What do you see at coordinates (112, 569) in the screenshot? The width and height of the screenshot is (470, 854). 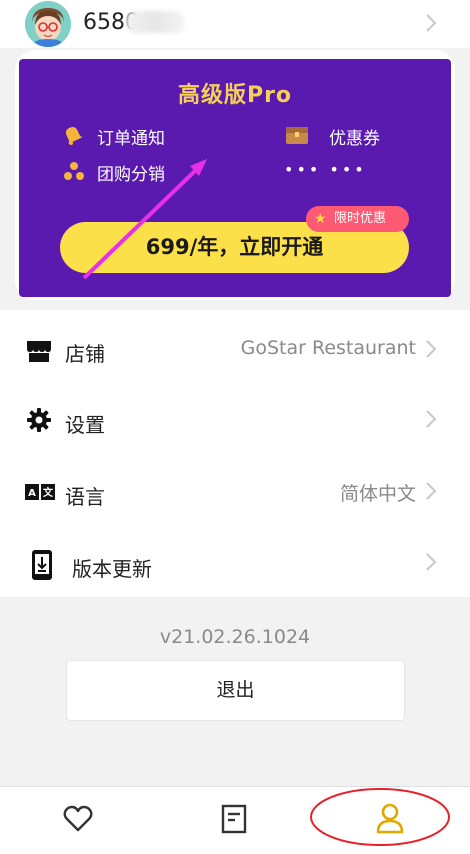 I see `menu-label-update: 版本更新` at bounding box center [112, 569].